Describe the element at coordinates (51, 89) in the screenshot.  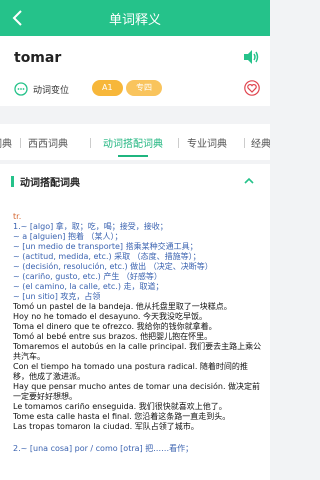
I see `conjugation-label: 动词变位` at that location.